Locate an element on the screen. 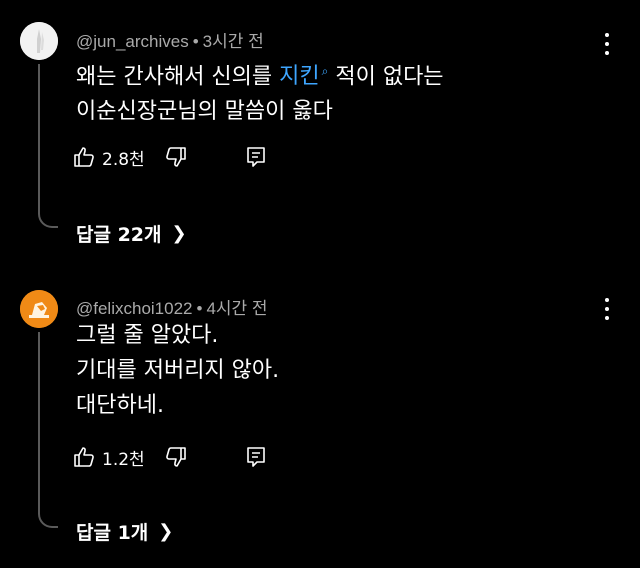  author-name: @jun_archives is located at coordinates (132, 41).